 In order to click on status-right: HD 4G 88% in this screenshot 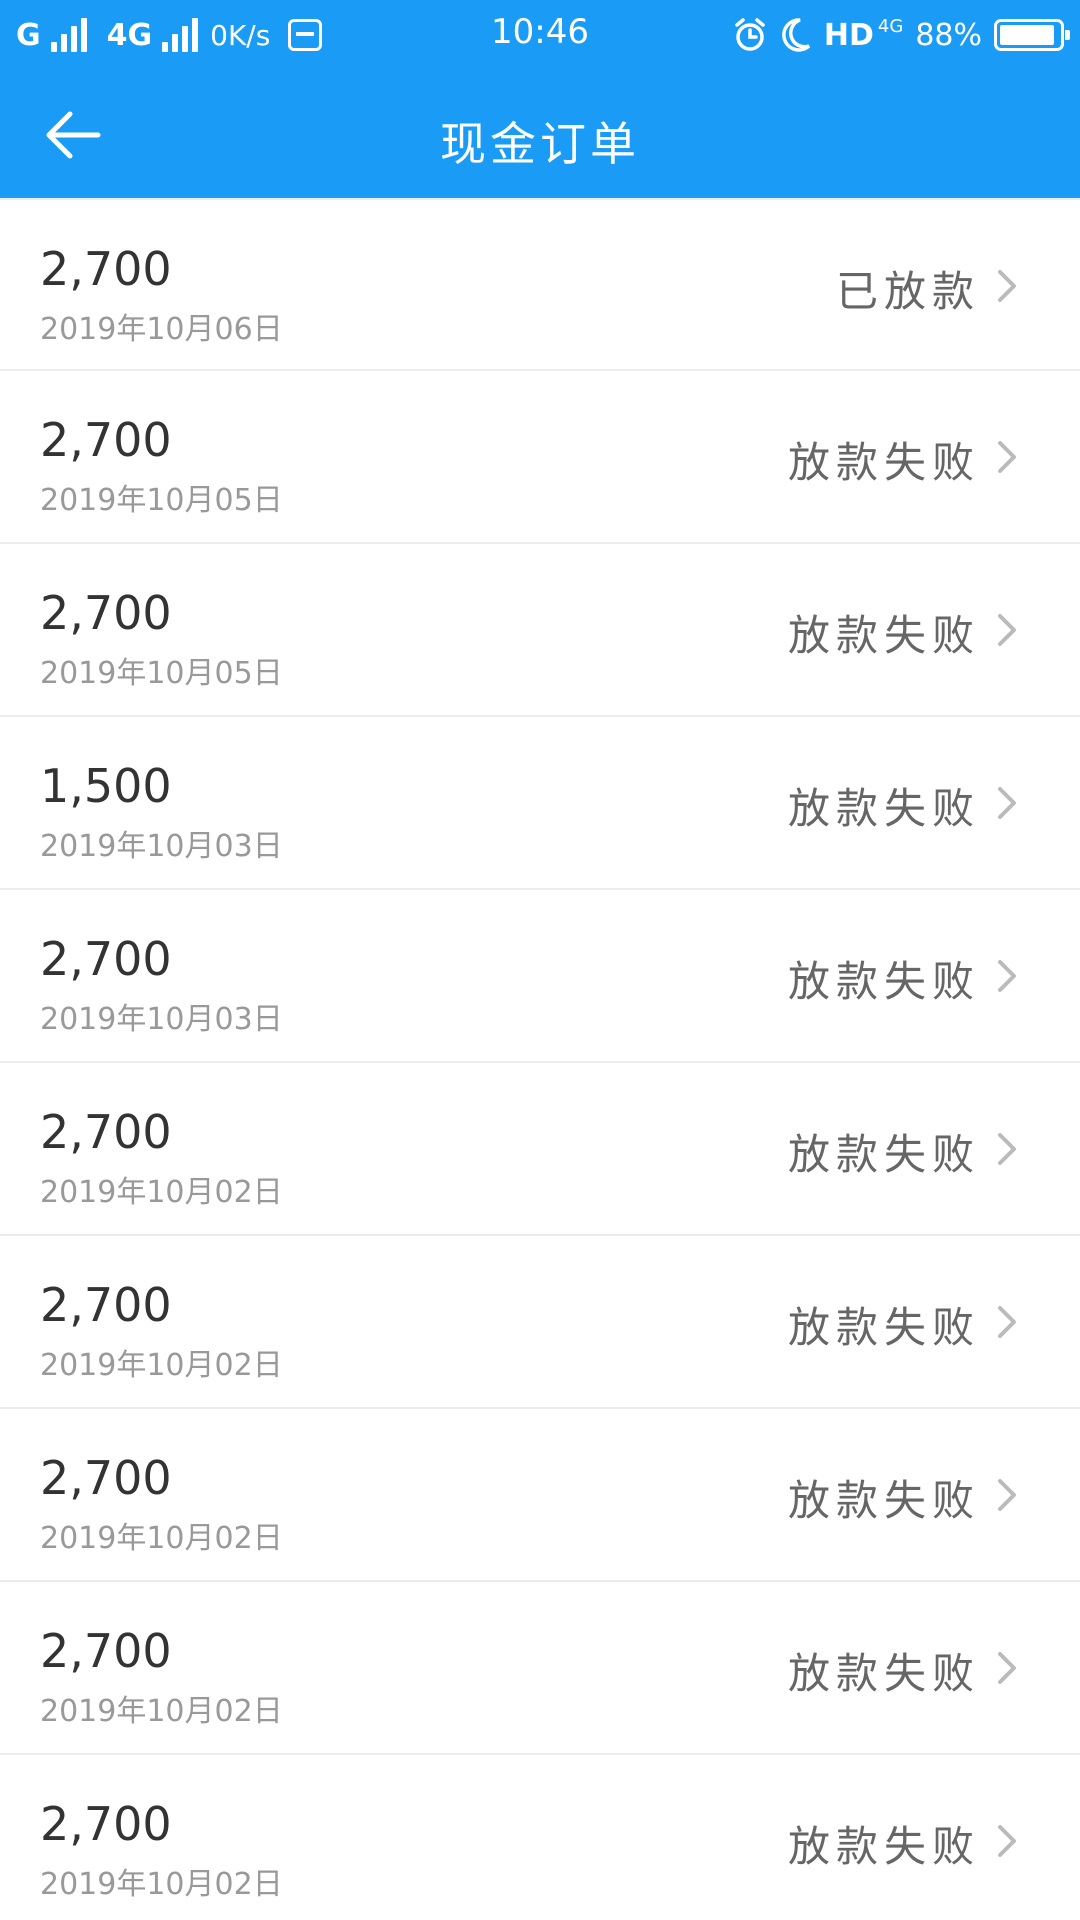, I will do `click(901, 35)`.